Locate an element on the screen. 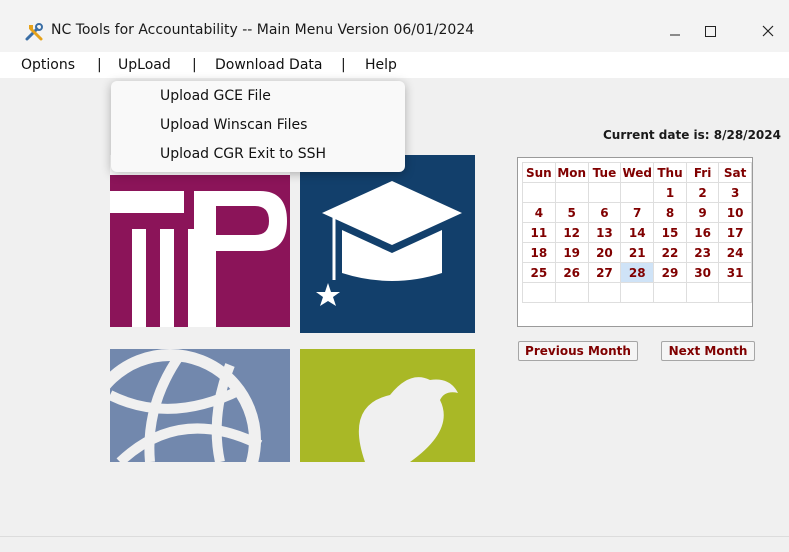 The width and height of the screenshot is (789, 552). previous-month-button: Previous Month is located at coordinates (578, 351).